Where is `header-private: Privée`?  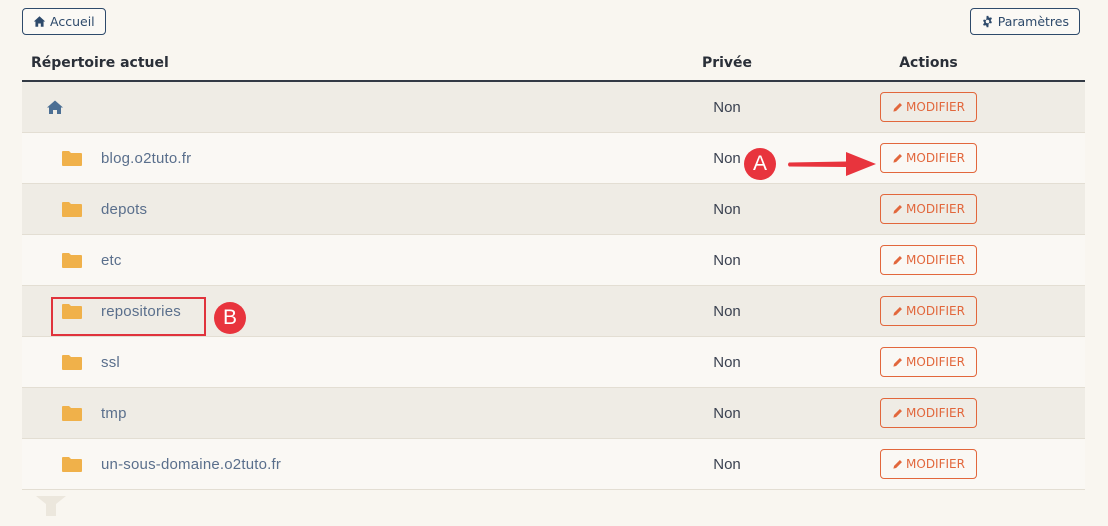 header-private: Privée is located at coordinates (727, 63).